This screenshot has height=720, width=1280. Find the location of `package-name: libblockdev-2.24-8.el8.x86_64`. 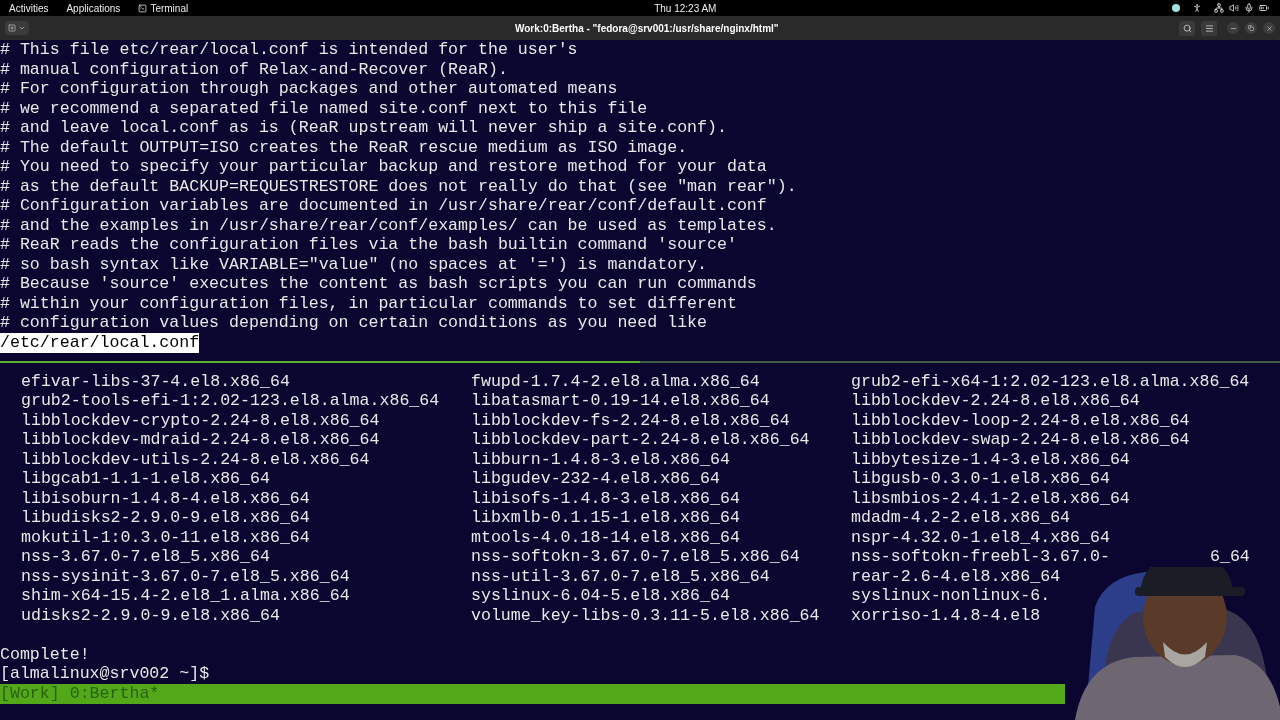

package-name: libblockdev-2.24-8.el8.x86_64 is located at coordinates (995, 401).